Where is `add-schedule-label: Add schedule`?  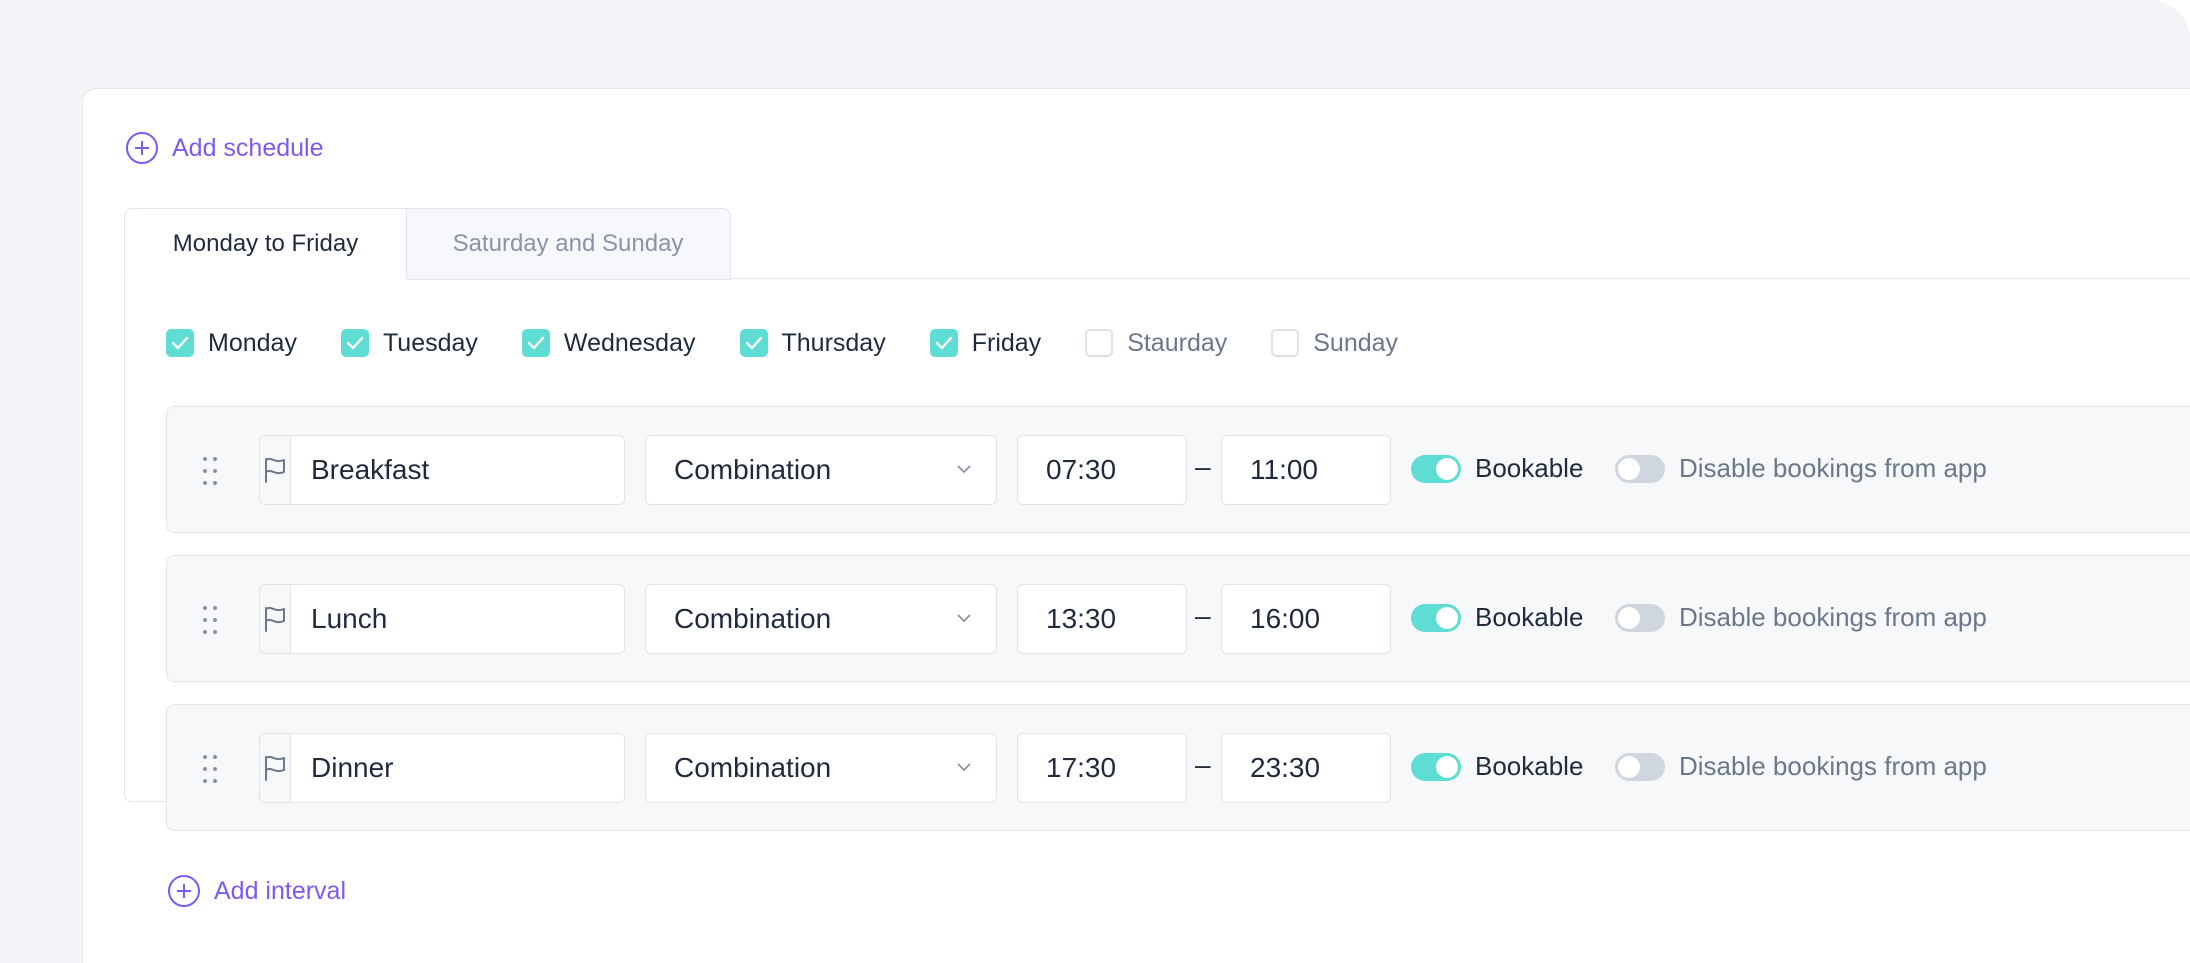 add-schedule-label: Add schedule is located at coordinates (248, 147).